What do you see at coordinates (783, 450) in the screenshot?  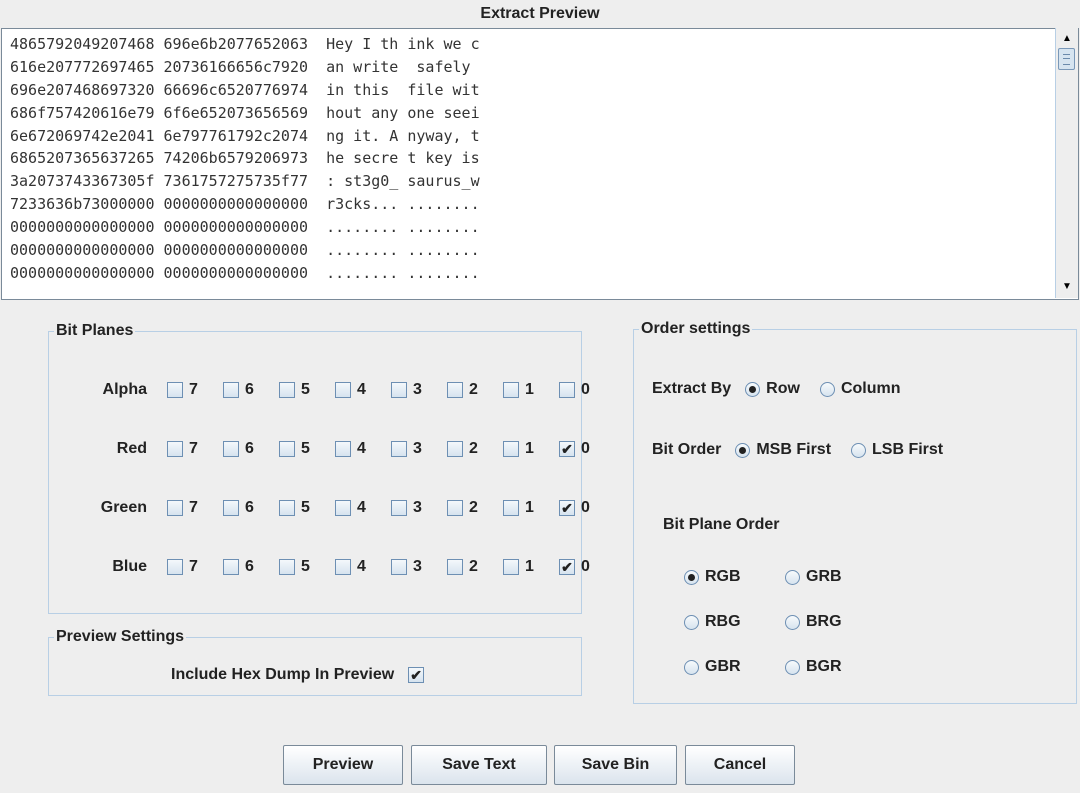 I see `bit-order-option-msb: MSB First` at bounding box center [783, 450].